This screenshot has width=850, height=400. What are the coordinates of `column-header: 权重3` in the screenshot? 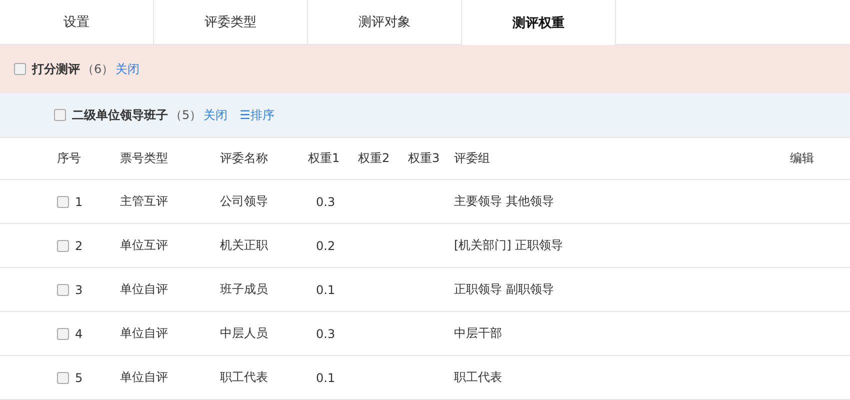 It's located at (424, 158).